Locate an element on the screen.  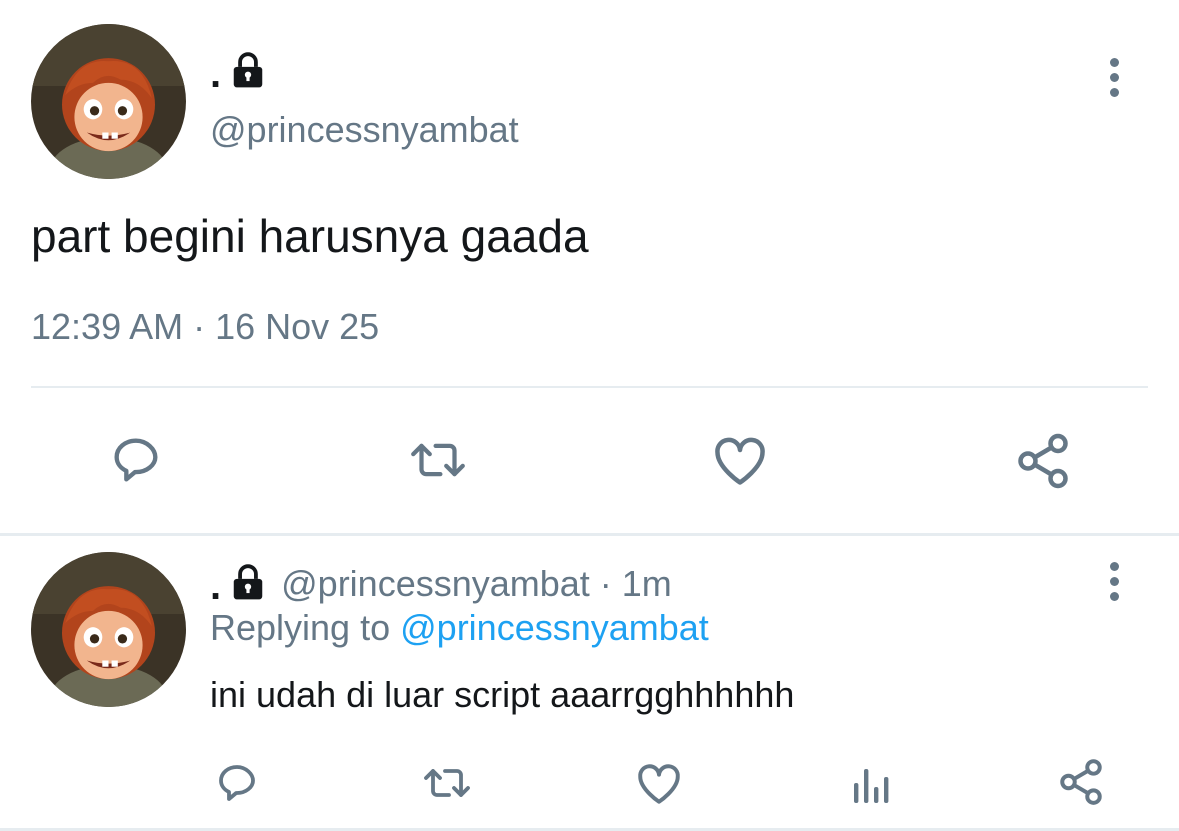
replying-to: Replying to @princessnyambat is located at coordinates (459, 628).